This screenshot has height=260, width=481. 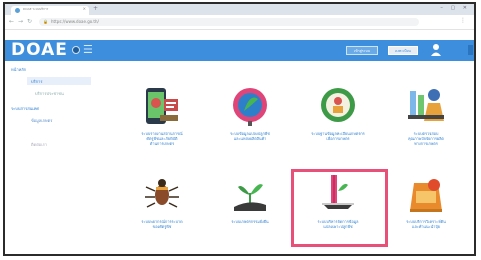 What do you see at coordinates (50, 10) in the screenshot?
I see `browser-tab: DOAE ระบบบริการ ×` at bounding box center [50, 10].